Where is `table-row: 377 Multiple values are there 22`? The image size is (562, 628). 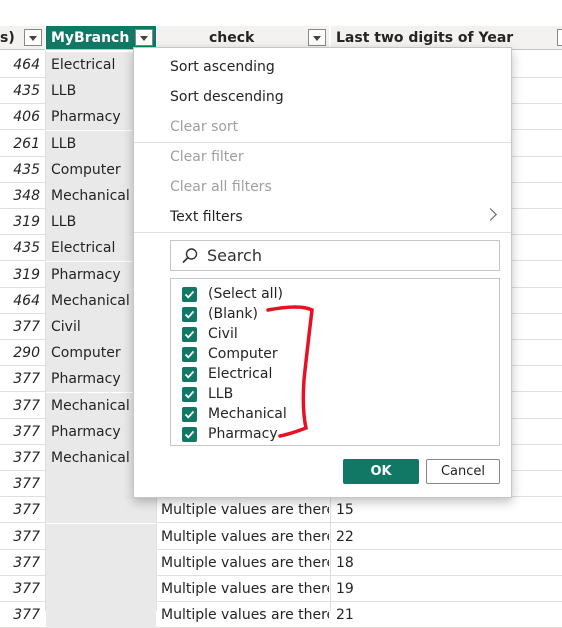
table-row: 377 Multiple values are there 22 is located at coordinates (281, 536).